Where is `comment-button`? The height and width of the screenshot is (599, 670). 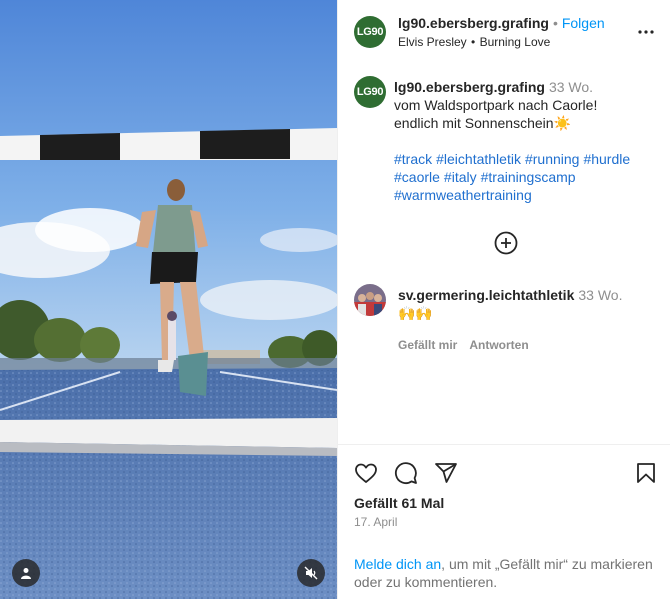
comment-button is located at coordinates (406, 473).